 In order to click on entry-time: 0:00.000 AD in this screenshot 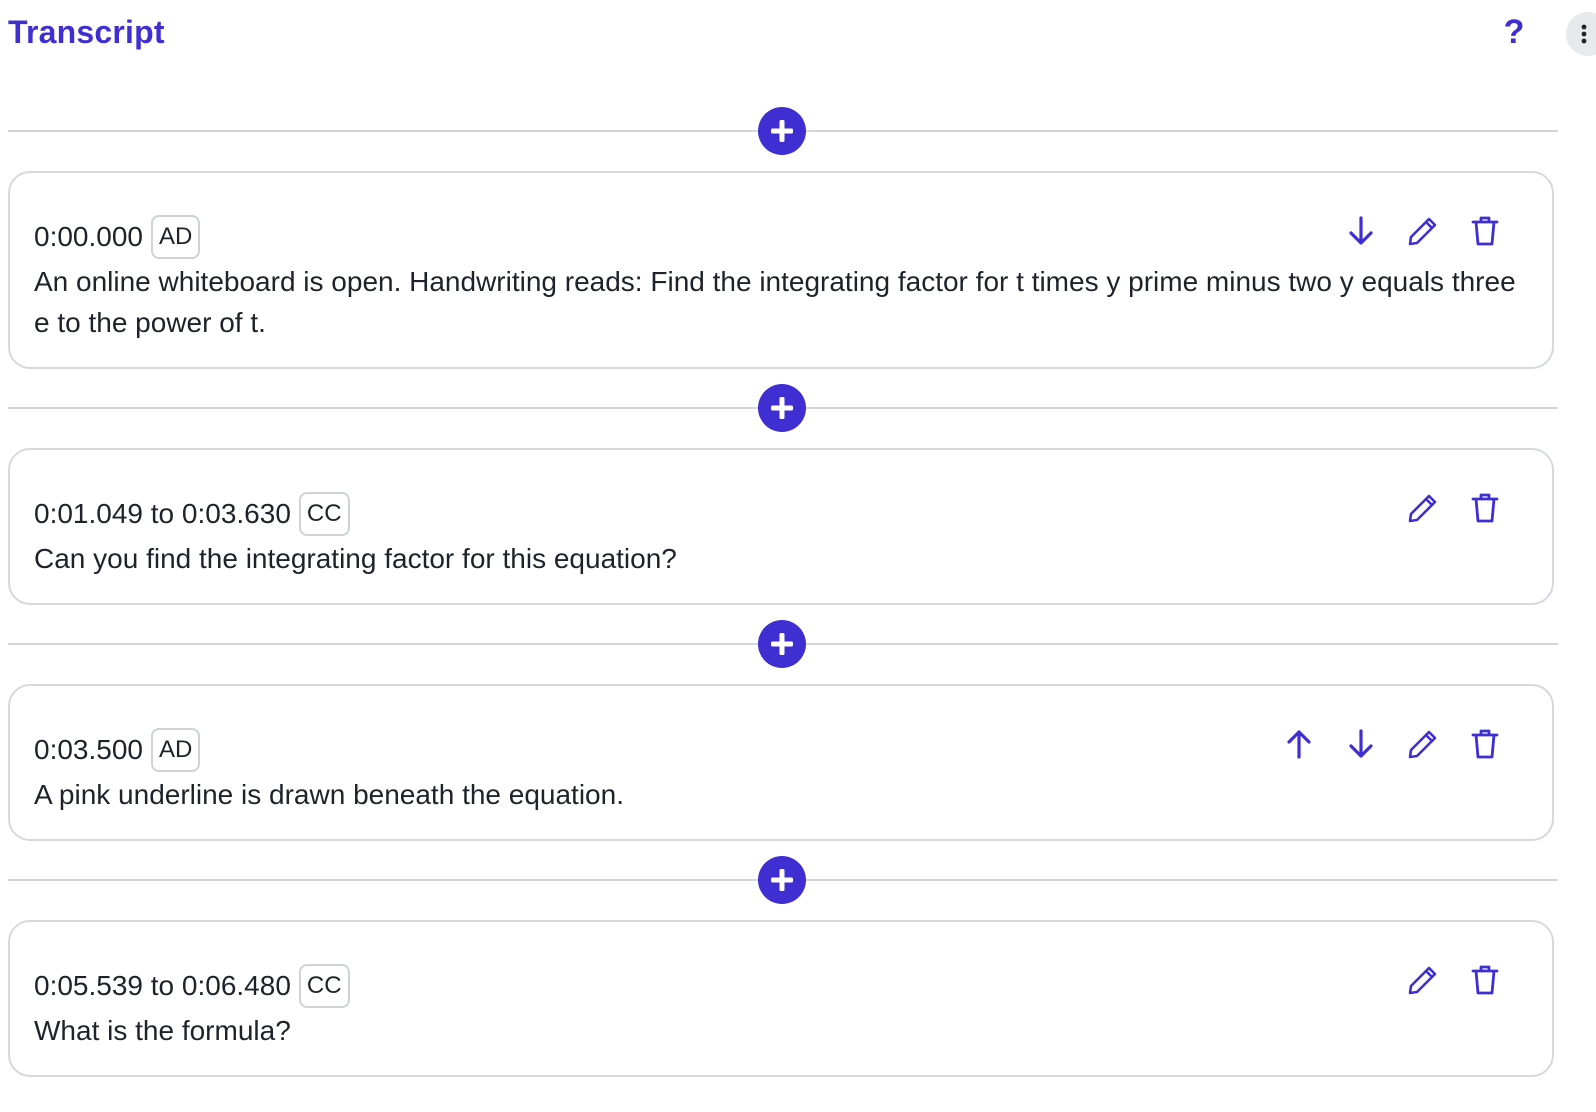, I will do `click(117, 237)`.